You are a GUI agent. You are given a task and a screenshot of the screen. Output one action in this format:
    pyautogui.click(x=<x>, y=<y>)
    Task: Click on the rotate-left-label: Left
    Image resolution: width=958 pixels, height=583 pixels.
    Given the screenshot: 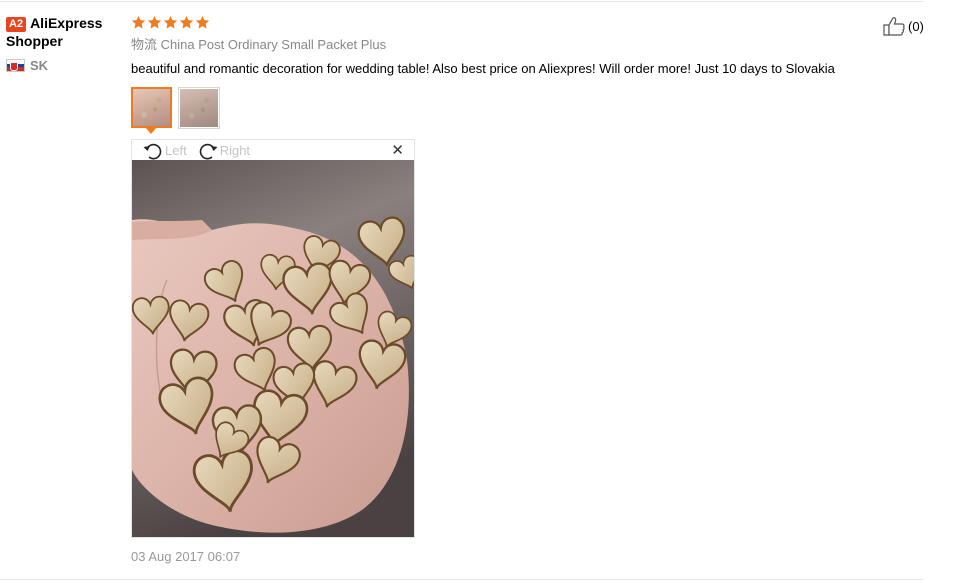 What is the action you would take?
    pyautogui.click(x=176, y=150)
    